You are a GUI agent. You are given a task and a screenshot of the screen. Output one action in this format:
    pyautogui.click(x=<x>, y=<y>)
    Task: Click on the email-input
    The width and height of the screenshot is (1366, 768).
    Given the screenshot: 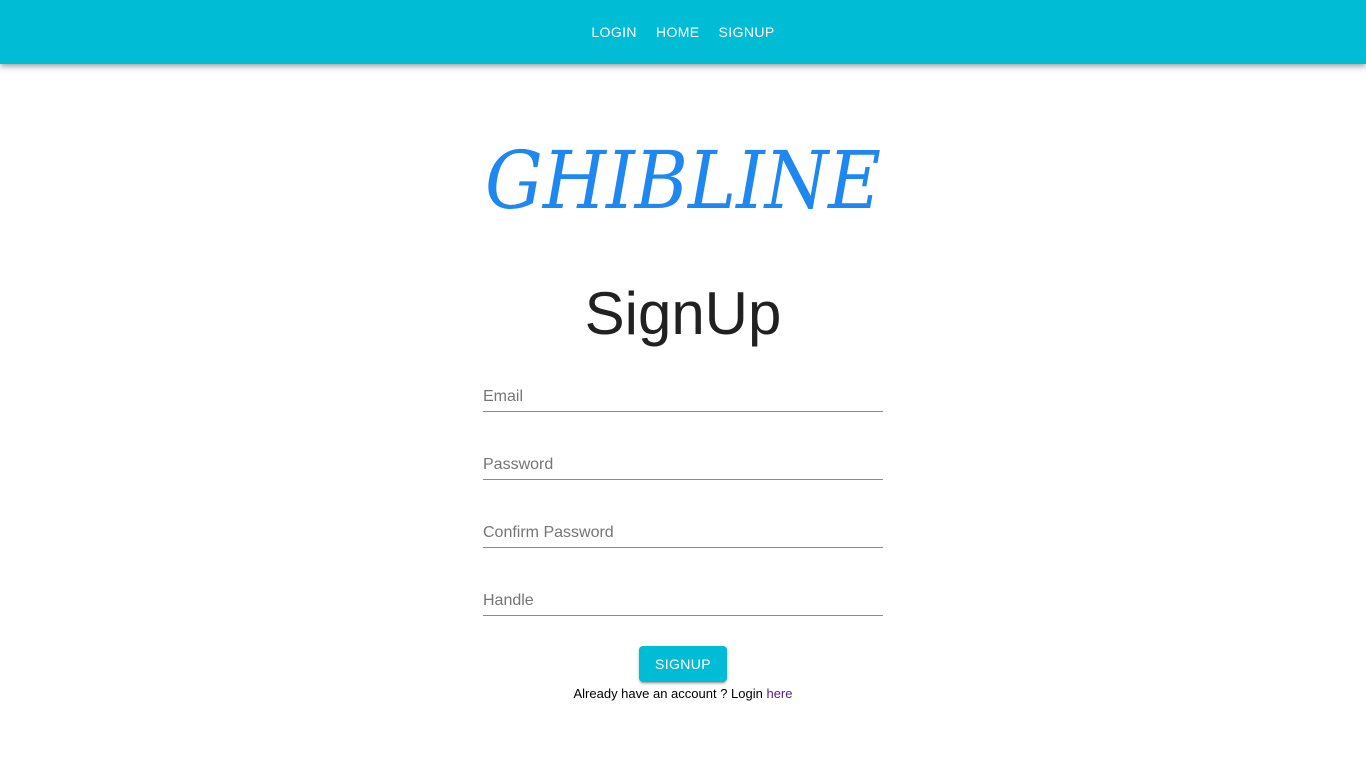 What is the action you would take?
    pyautogui.click(x=683, y=397)
    